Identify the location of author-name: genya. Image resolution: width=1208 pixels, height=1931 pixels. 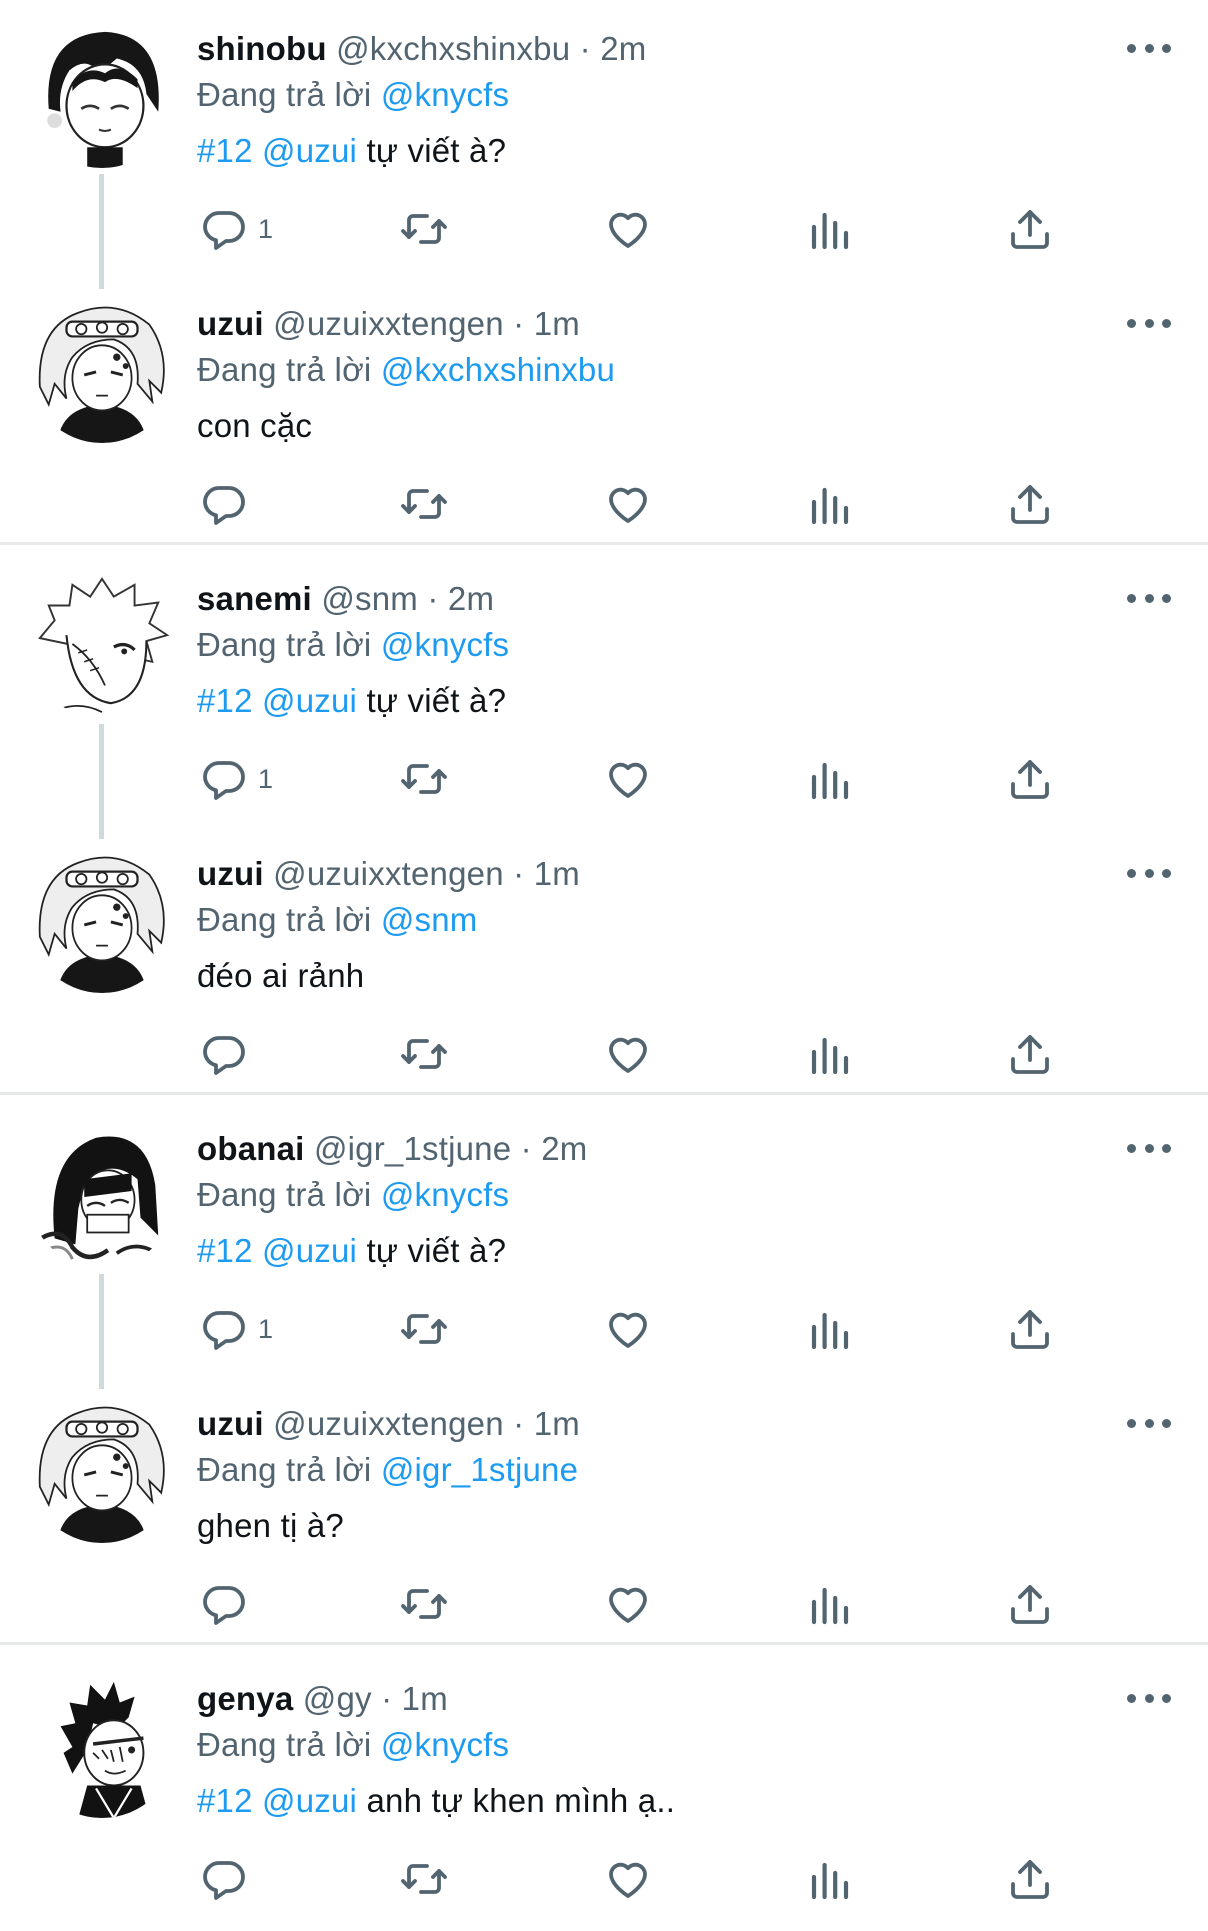
(245, 1698).